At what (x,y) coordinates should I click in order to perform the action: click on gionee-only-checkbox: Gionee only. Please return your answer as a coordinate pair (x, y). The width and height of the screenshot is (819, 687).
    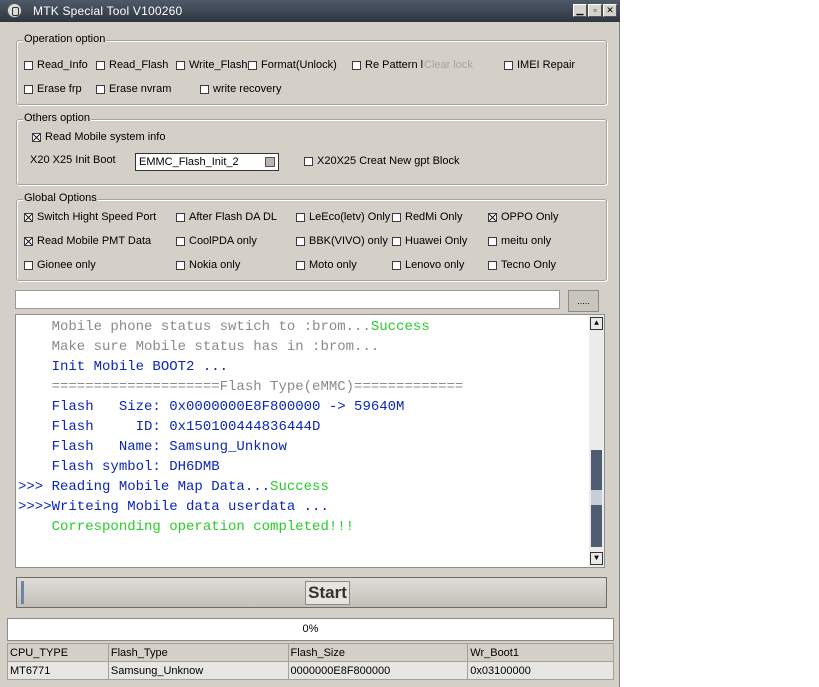
    Looking at the image, I should click on (60, 265).